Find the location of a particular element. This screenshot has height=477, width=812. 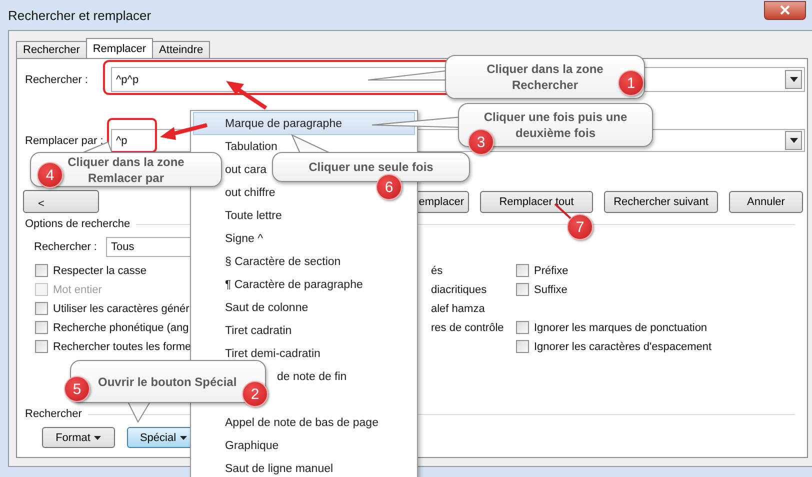

checkbox-label: Utiliser les caractères génér is located at coordinates (121, 308).